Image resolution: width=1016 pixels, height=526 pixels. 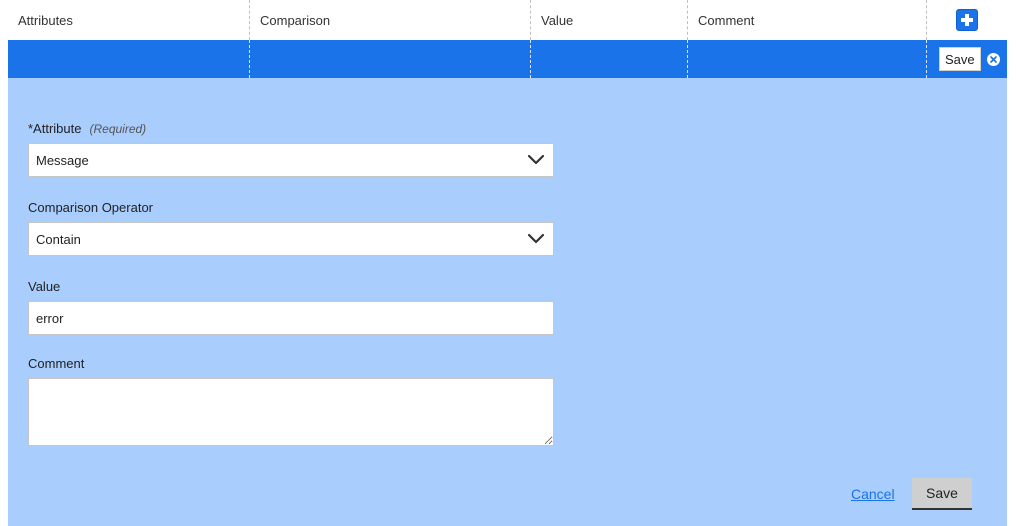 I want to click on column-header-label: Attributes, so click(x=45, y=20).